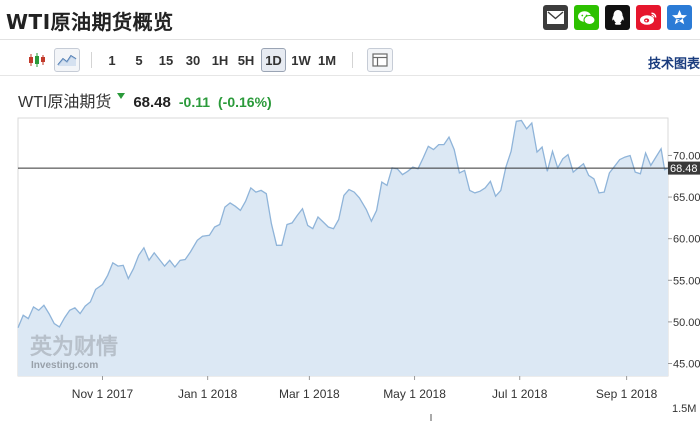 Image resolution: width=700 pixels, height=421 pixels. I want to click on watermark-brand-cn: 英为财情, so click(74, 347).